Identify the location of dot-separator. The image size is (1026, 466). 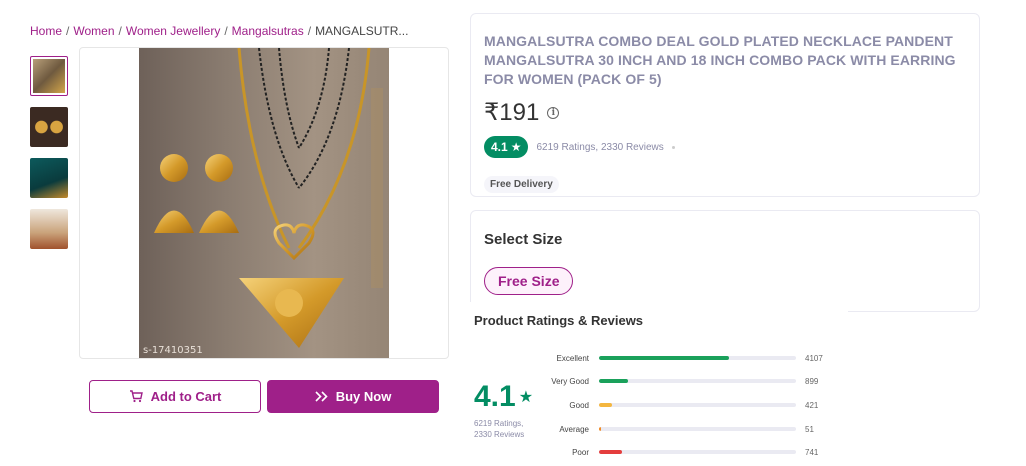
(673, 147).